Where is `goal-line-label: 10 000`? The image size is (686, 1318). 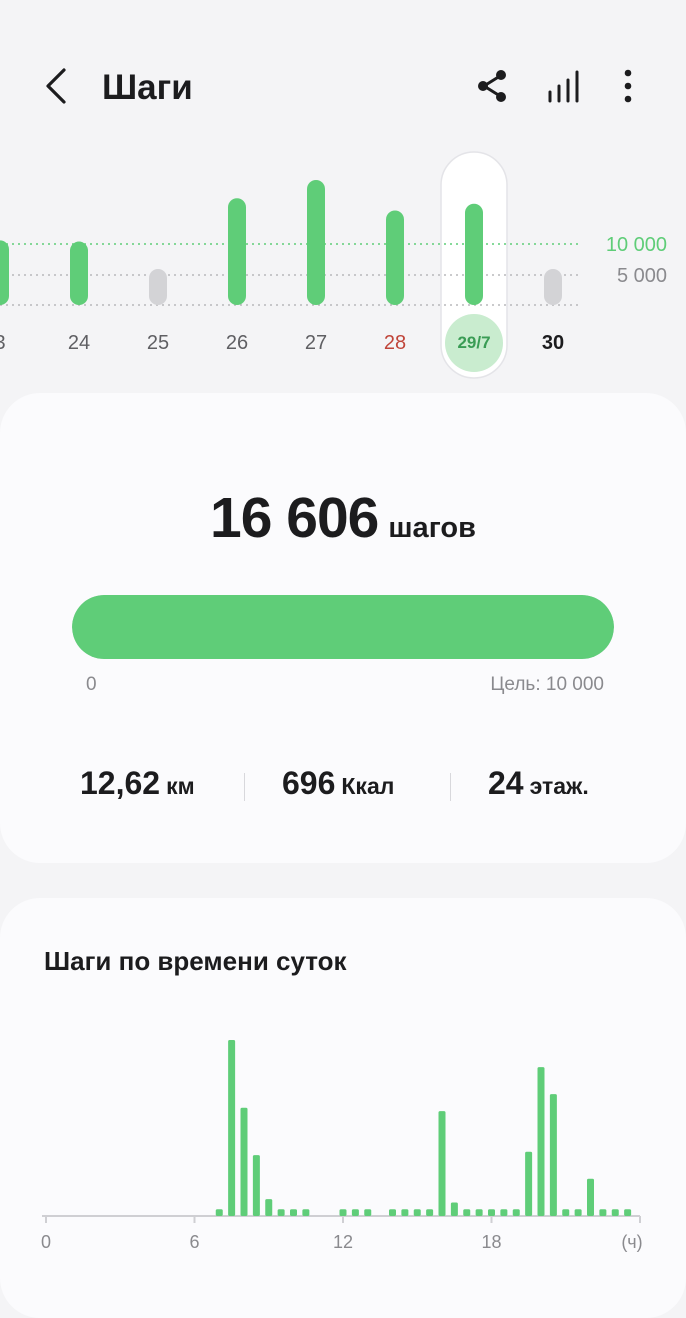
goal-line-label: 10 000 is located at coordinates (636, 245).